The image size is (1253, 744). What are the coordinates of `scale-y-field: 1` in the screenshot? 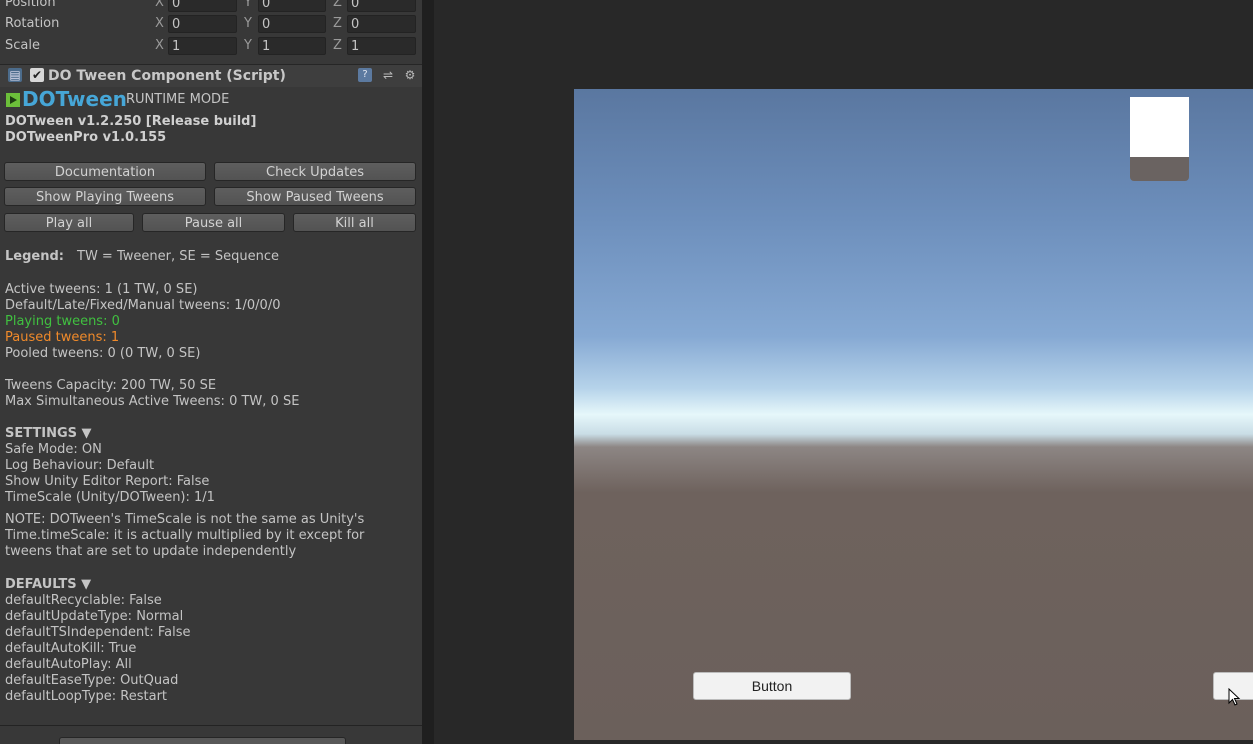 It's located at (292, 46).